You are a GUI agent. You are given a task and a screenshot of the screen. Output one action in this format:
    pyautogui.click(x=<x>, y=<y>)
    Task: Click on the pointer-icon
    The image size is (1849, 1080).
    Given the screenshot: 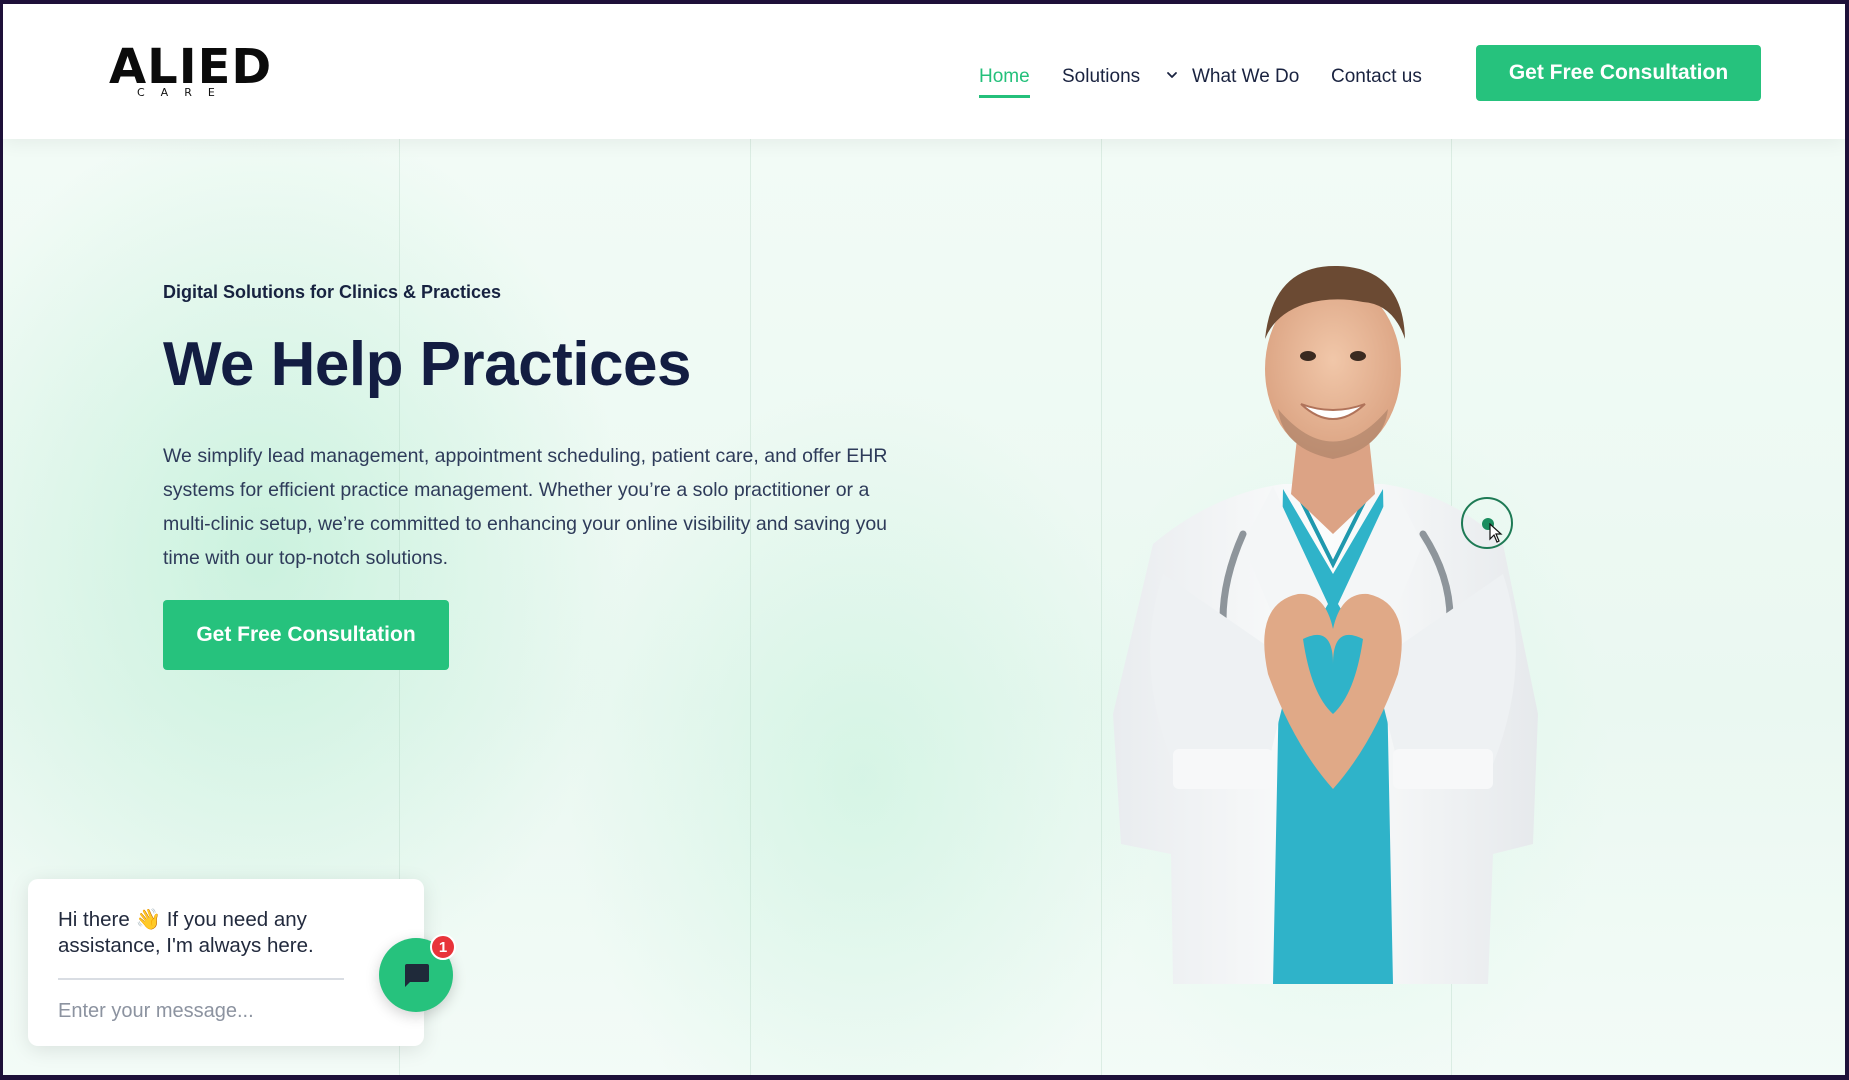 What is the action you would take?
    pyautogui.click(x=1496, y=533)
    